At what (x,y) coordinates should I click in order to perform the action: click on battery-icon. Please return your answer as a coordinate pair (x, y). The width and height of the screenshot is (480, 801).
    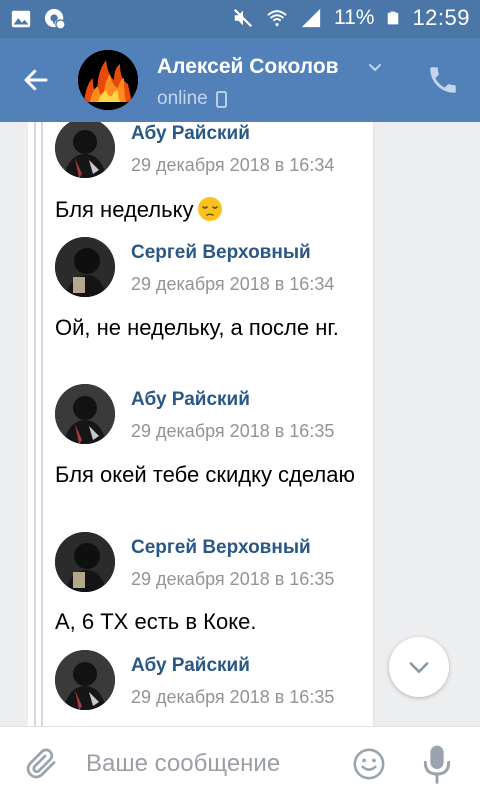
    Looking at the image, I should click on (393, 18).